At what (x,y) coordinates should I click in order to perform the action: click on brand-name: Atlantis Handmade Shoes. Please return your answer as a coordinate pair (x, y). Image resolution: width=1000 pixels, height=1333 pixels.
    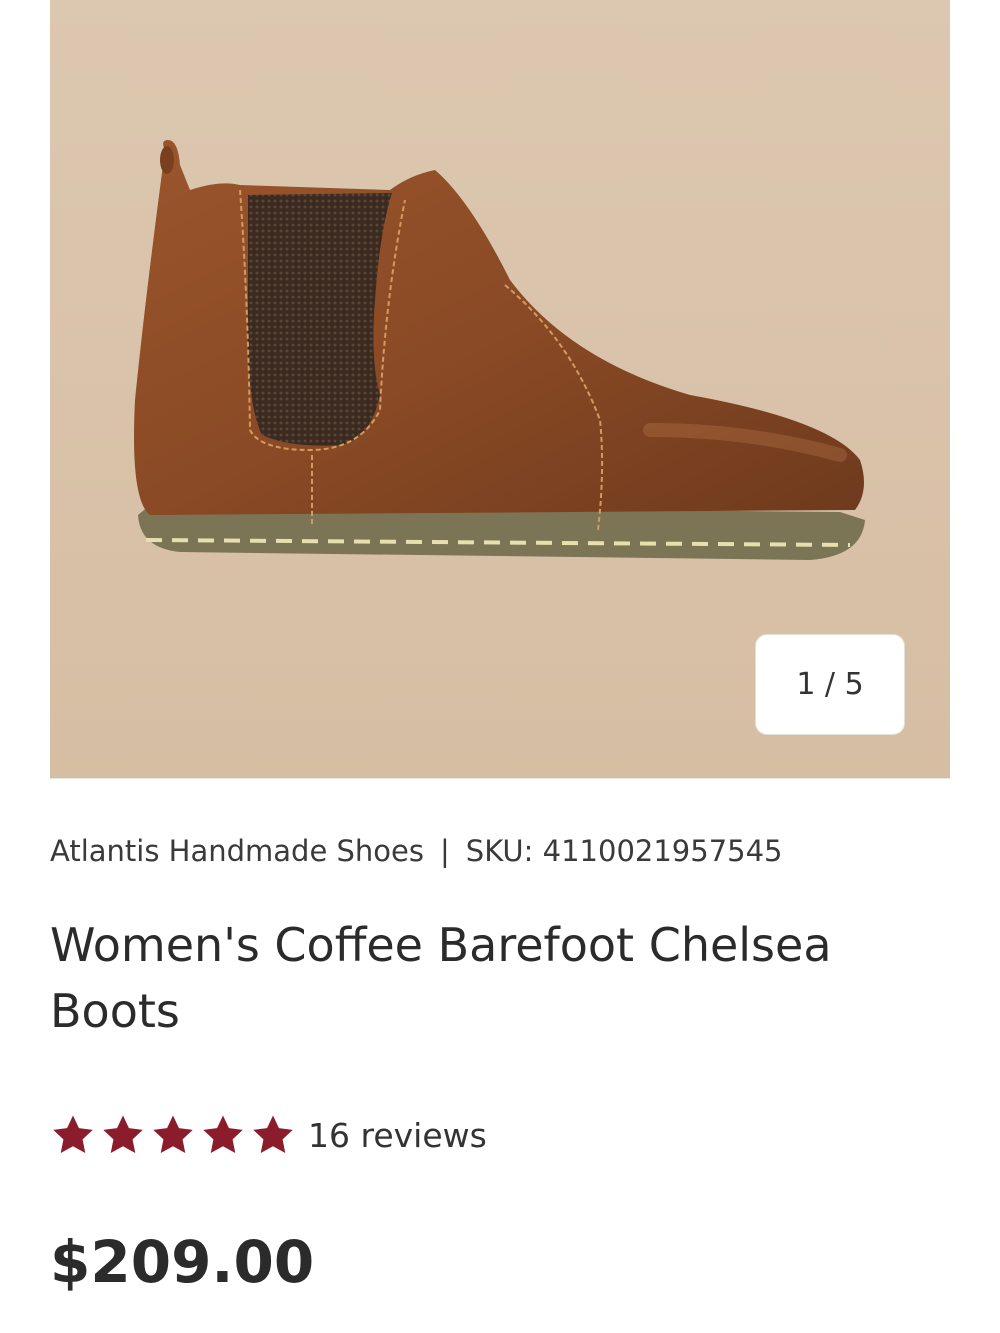
    Looking at the image, I should click on (237, 851).